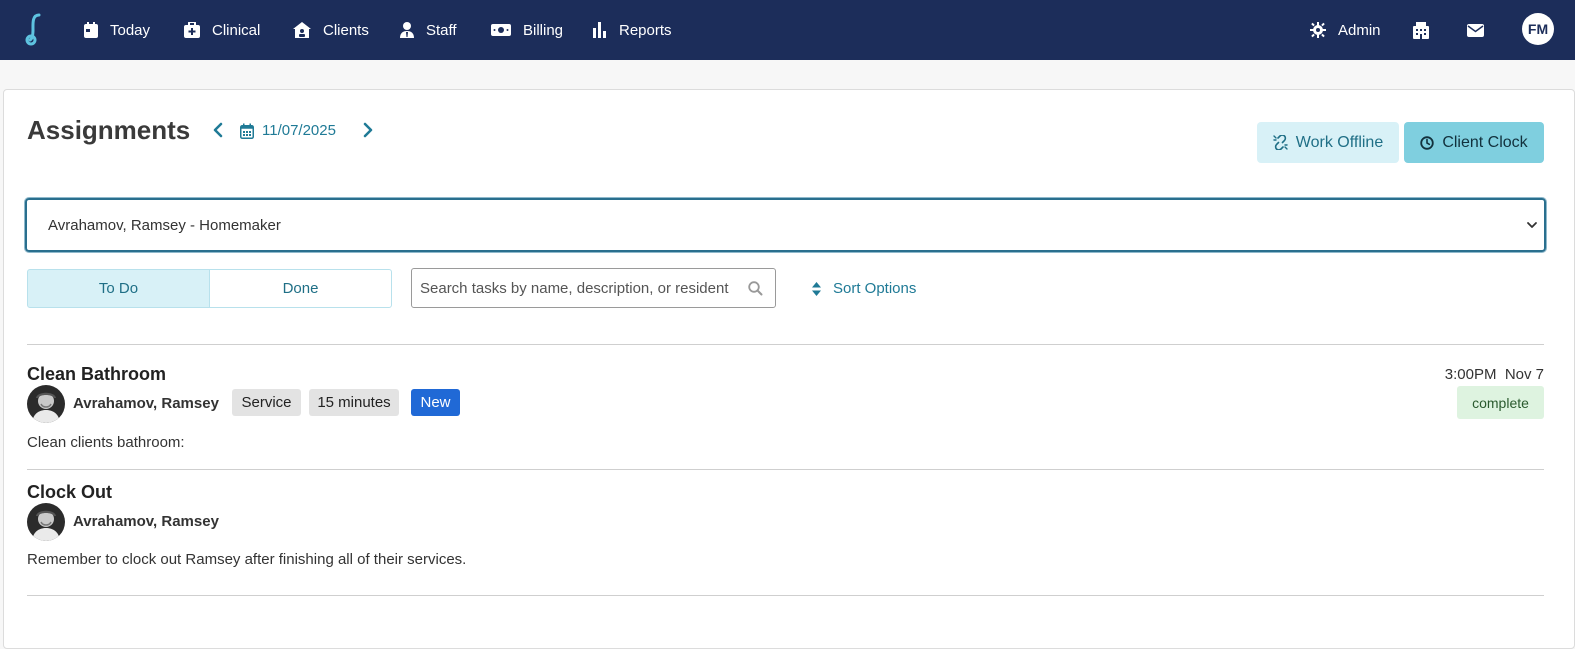  I want to click on money-bill-icon, so click(501, 30).